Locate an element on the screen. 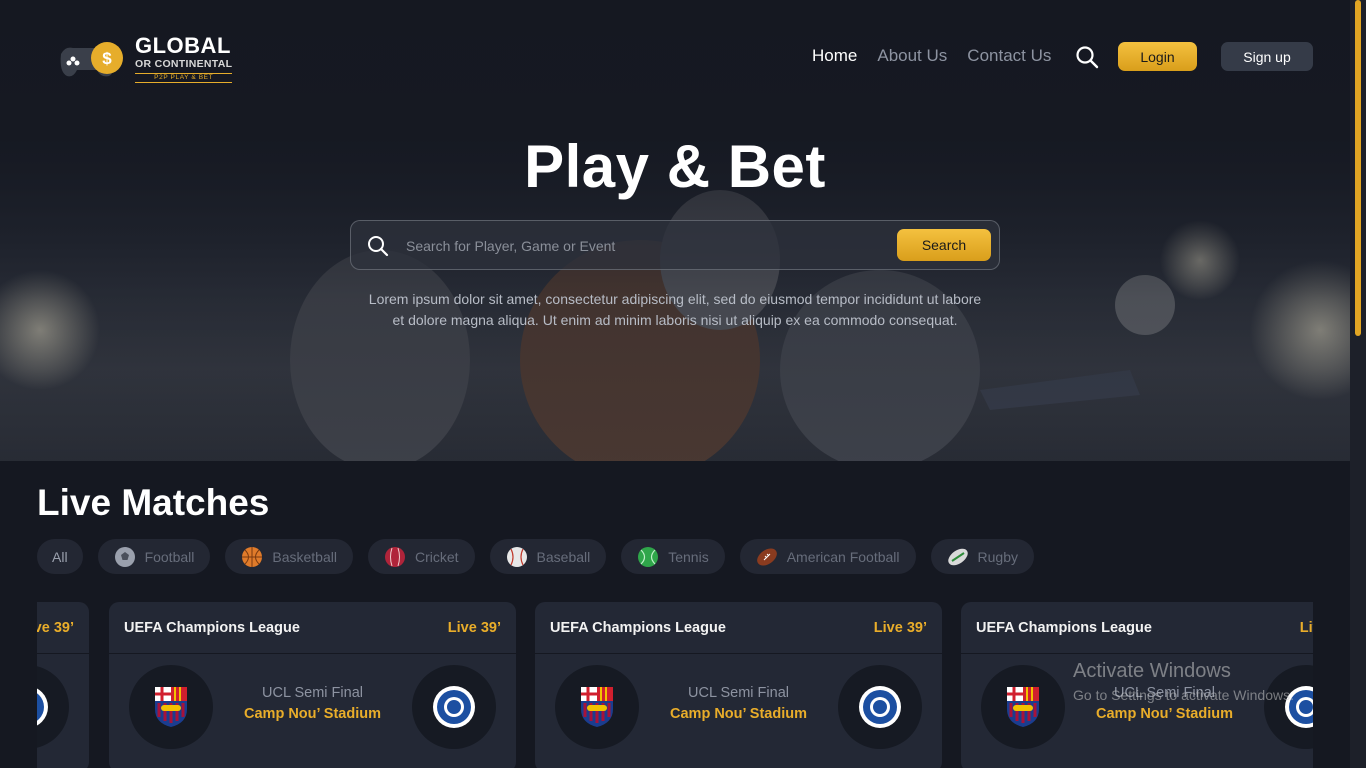  page-scrollbar is located at coordinates (1358, 384).